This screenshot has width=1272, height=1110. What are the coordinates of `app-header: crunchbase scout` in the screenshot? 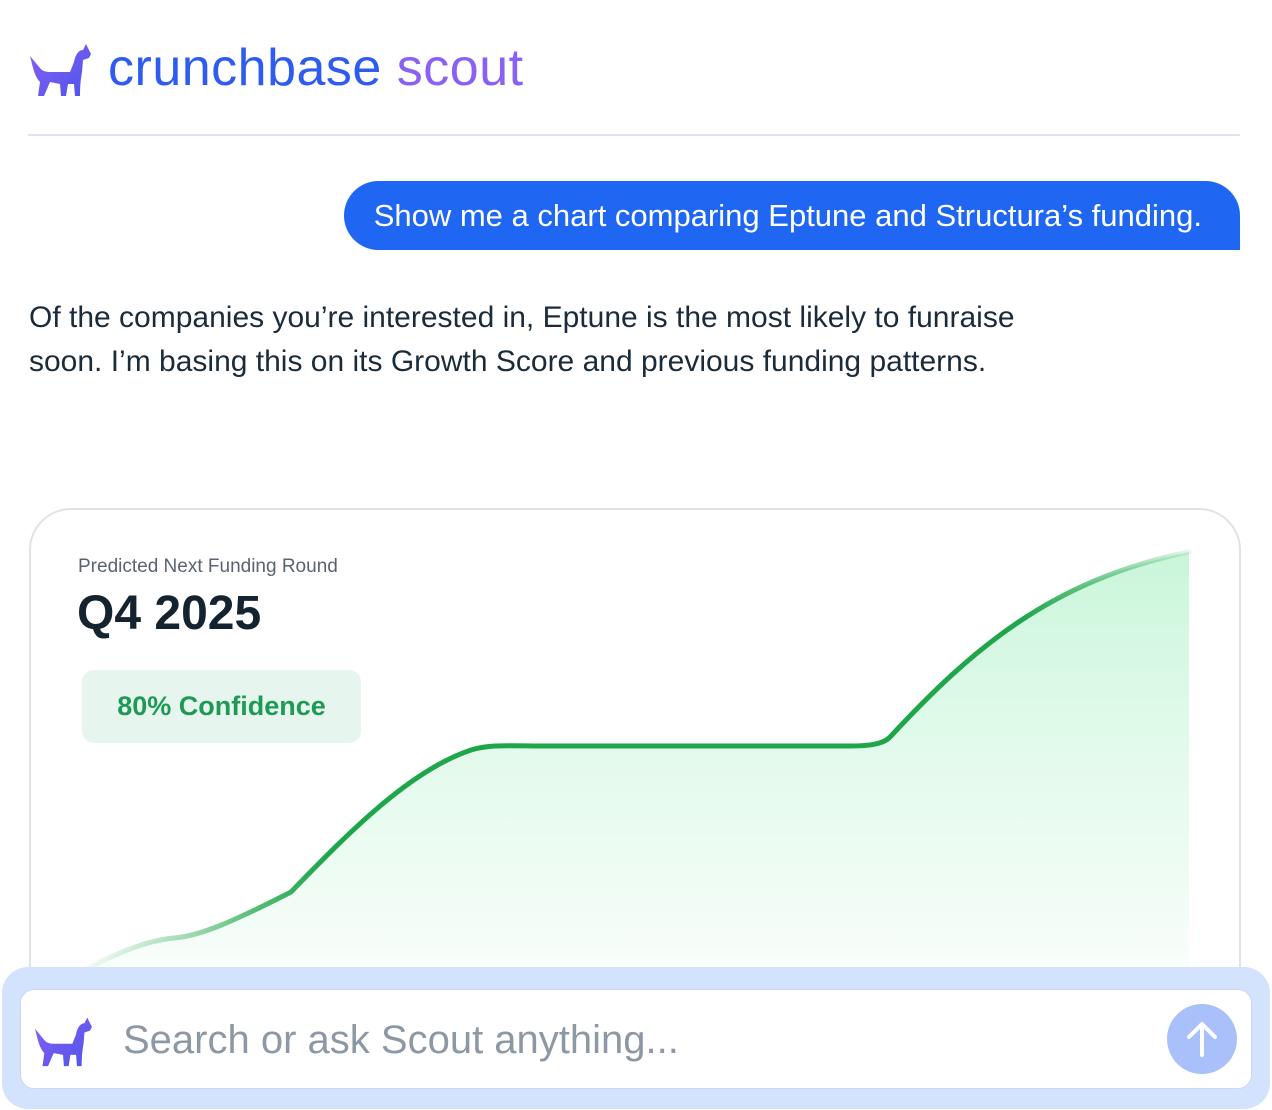 It's located at (276, 68).